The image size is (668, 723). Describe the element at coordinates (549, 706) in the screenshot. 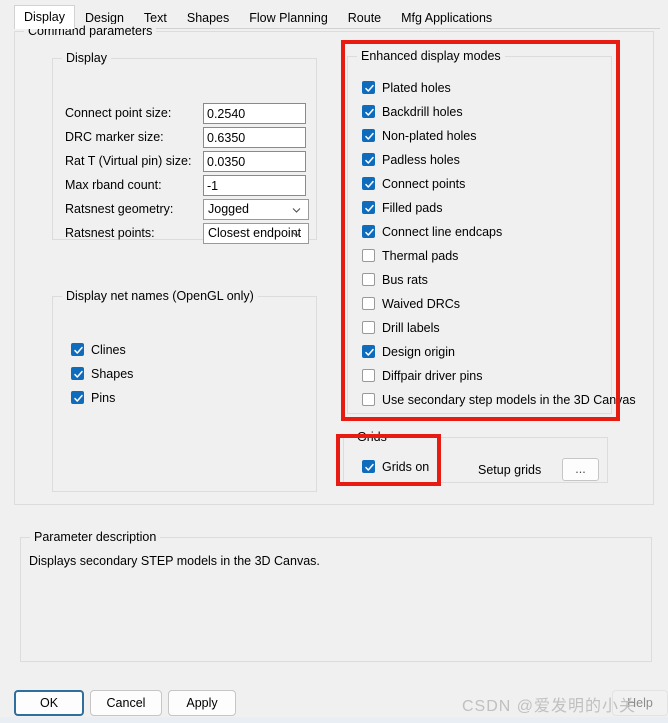

I see `csdn-watermark: CSDN @爱发明的小关` at that location.